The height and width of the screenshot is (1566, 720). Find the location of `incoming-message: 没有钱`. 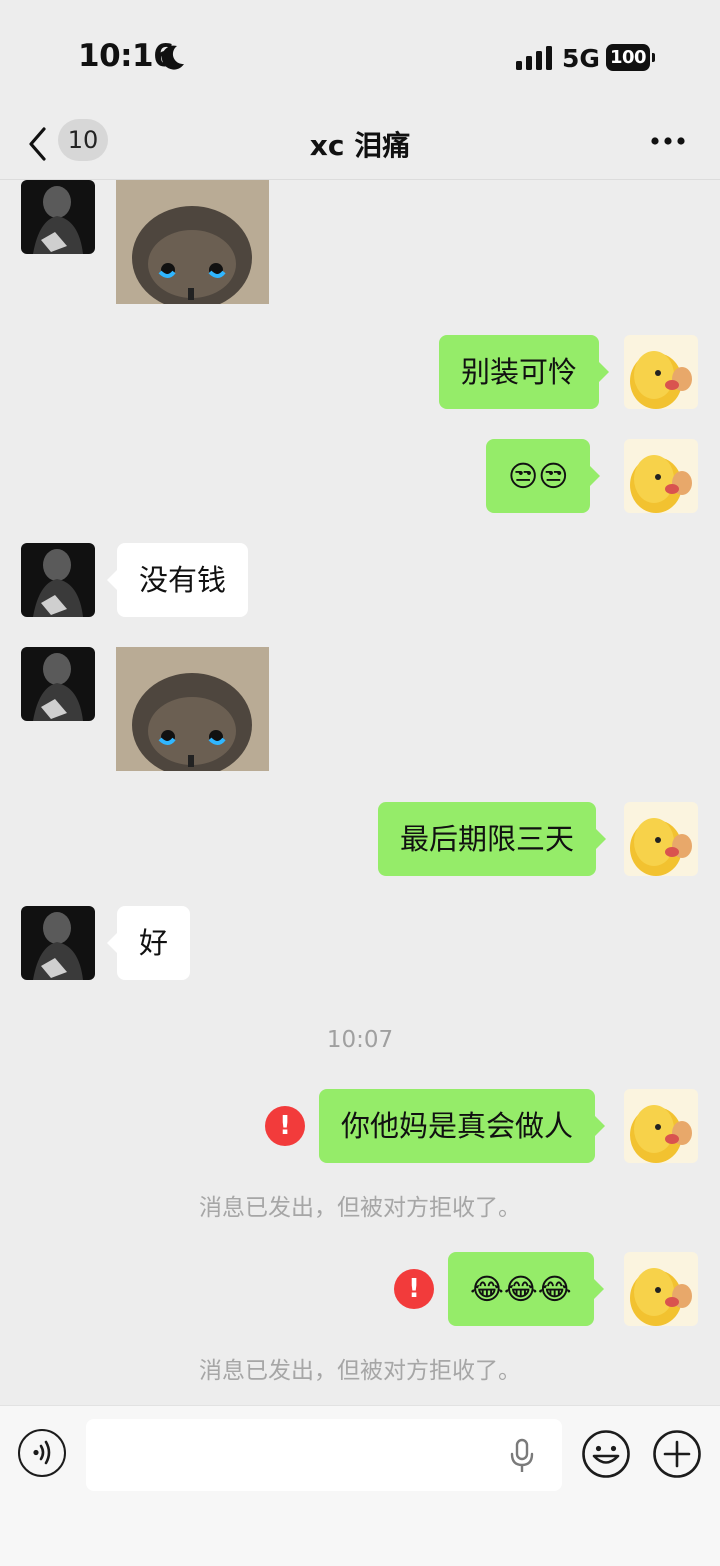

incoming-message: 没有钱 is located at coordinates (177, 580).